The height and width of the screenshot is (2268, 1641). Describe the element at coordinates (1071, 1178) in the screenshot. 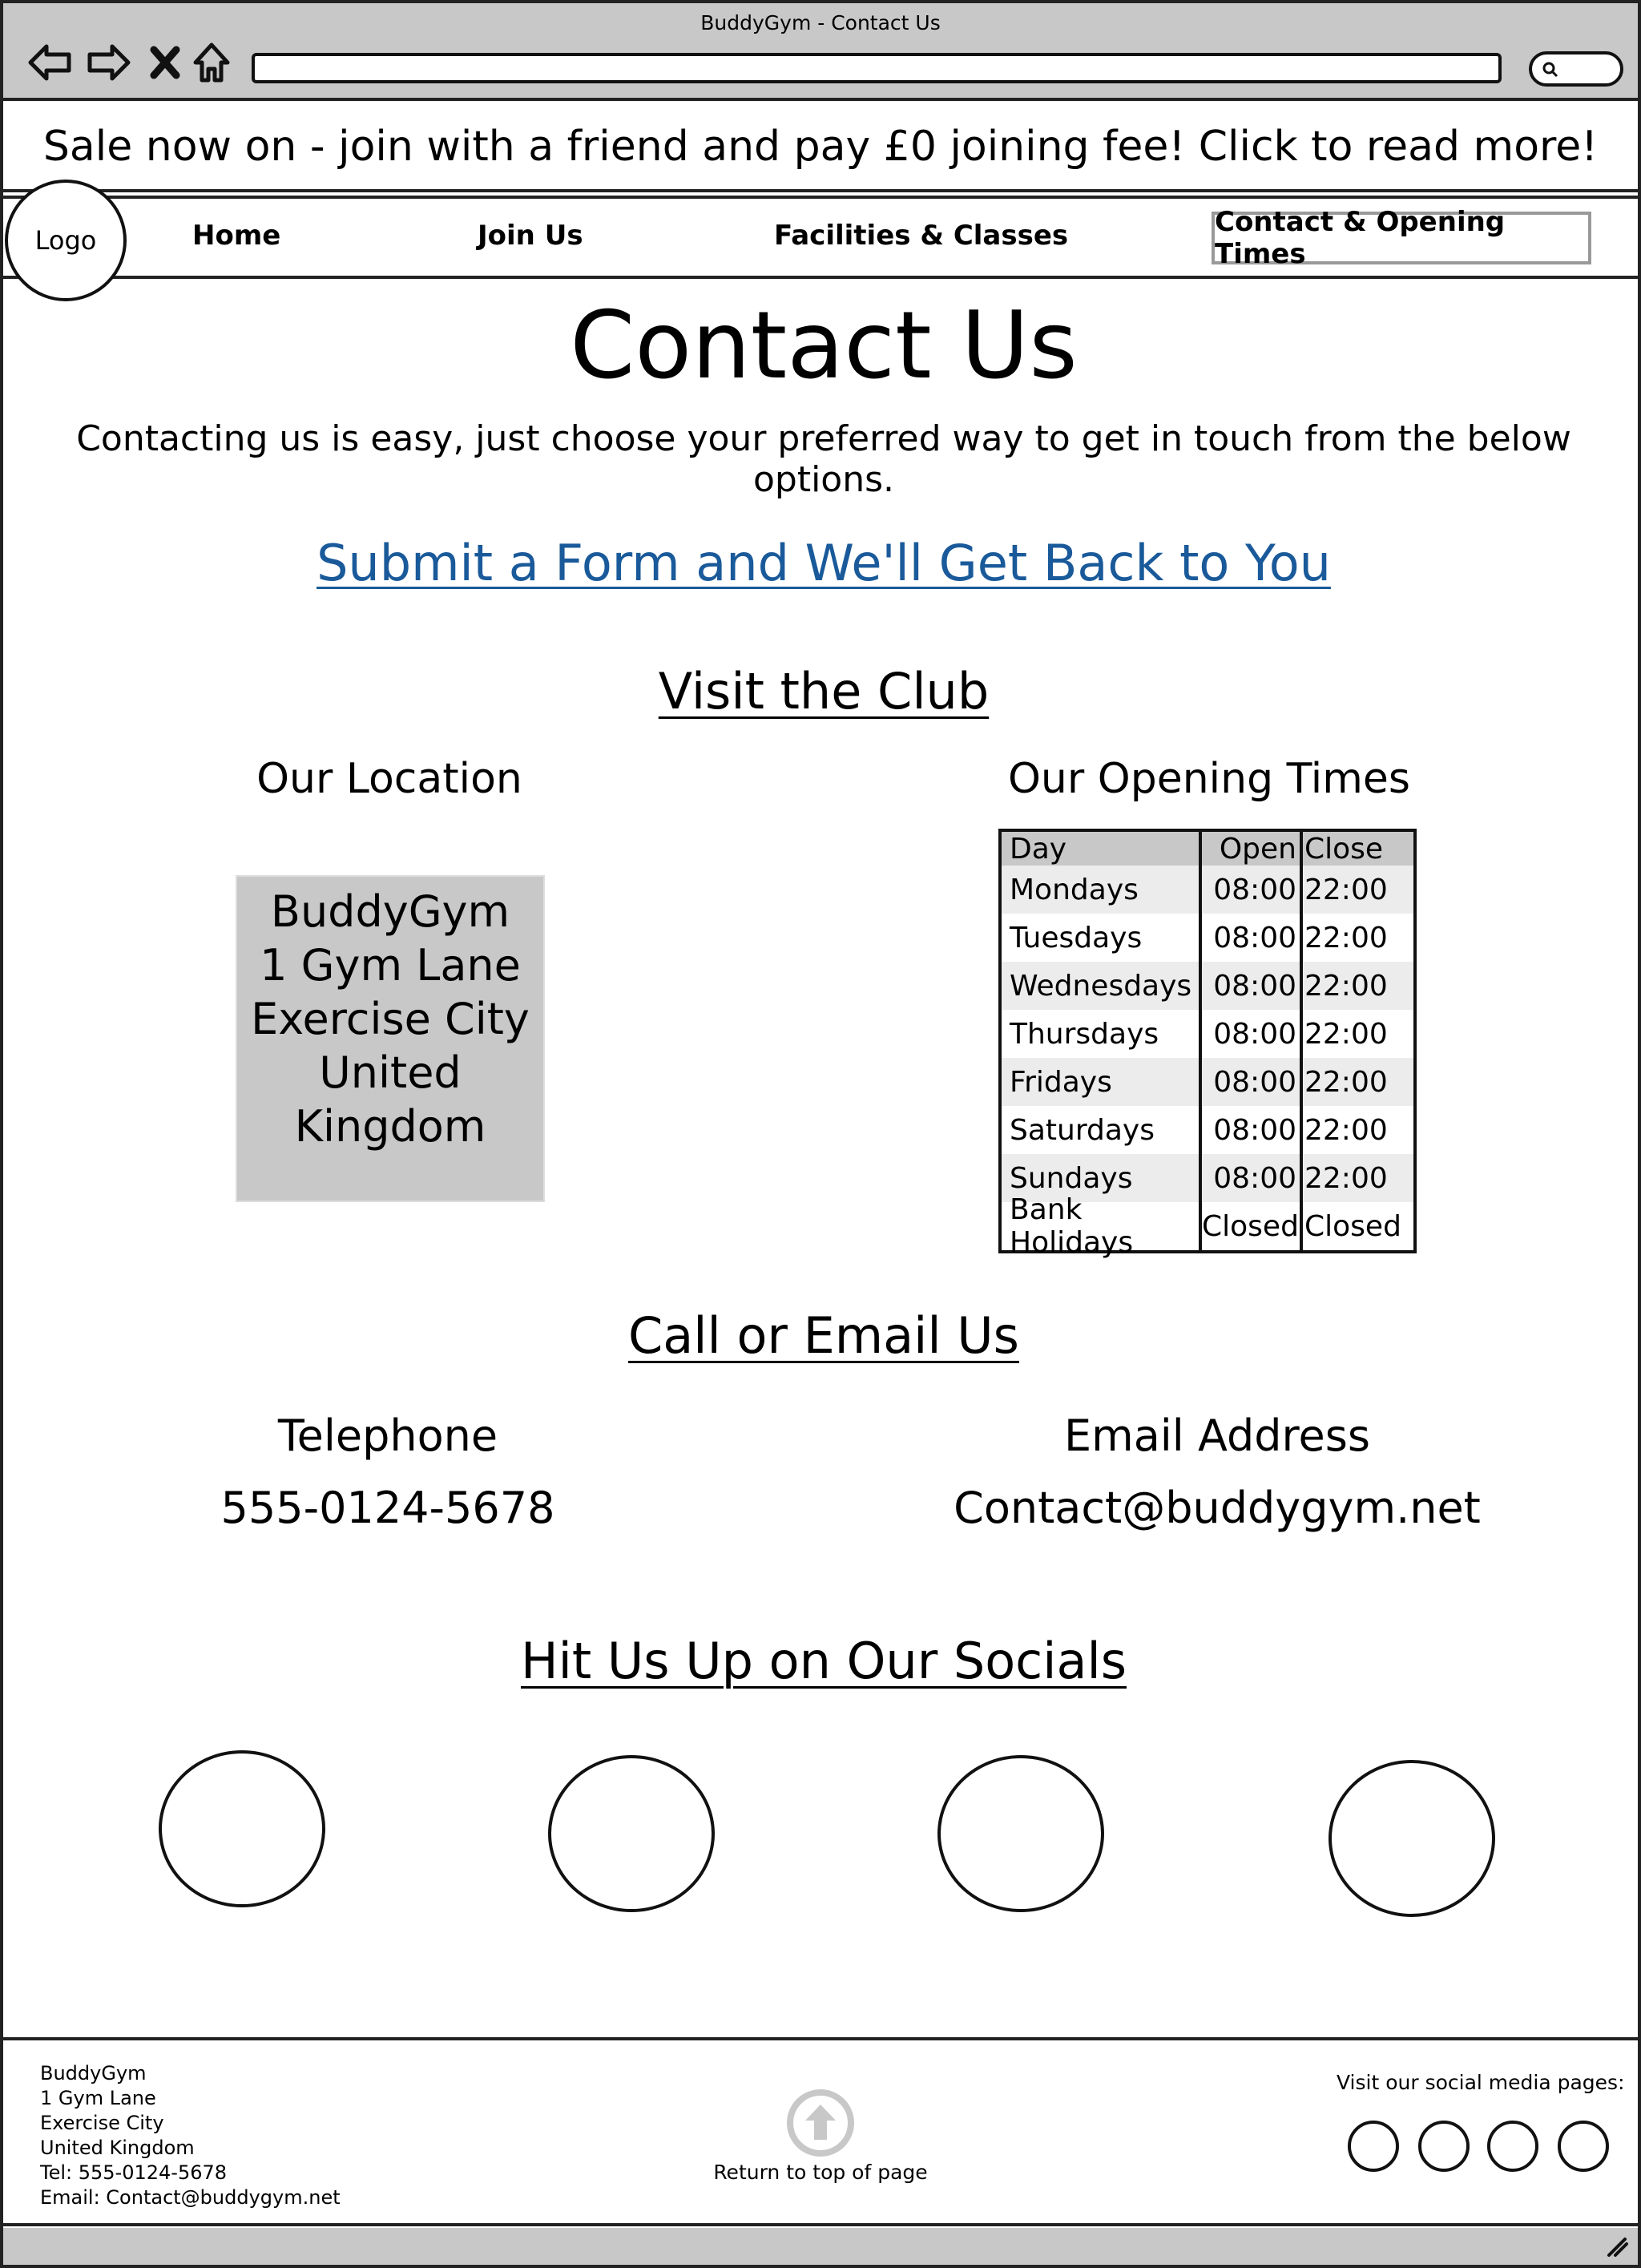

I see `day-cell: Sundays` at that location.